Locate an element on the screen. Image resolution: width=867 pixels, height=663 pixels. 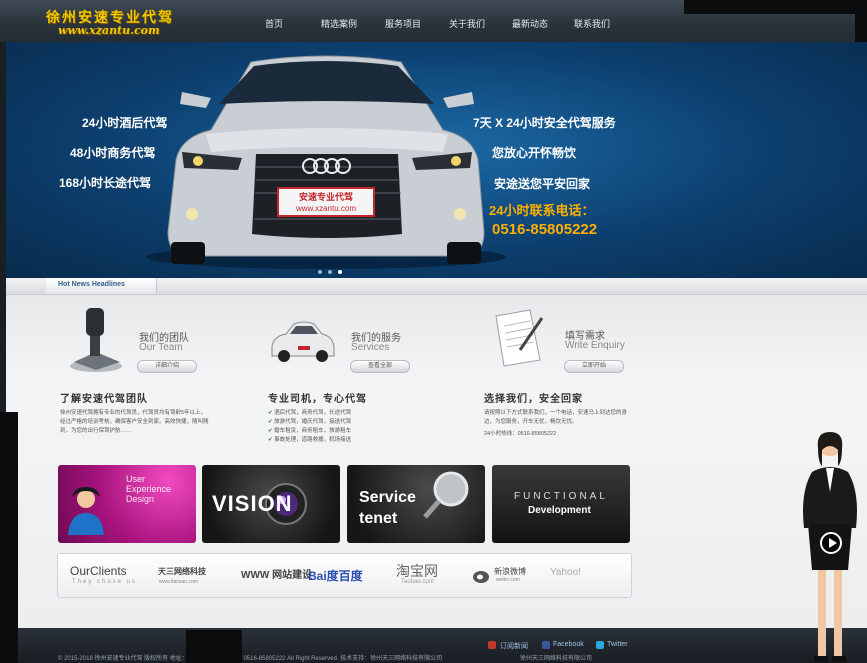
footer-tech-support: 徐州天三网络科技有限公司 is located at coordinates (556, 657).